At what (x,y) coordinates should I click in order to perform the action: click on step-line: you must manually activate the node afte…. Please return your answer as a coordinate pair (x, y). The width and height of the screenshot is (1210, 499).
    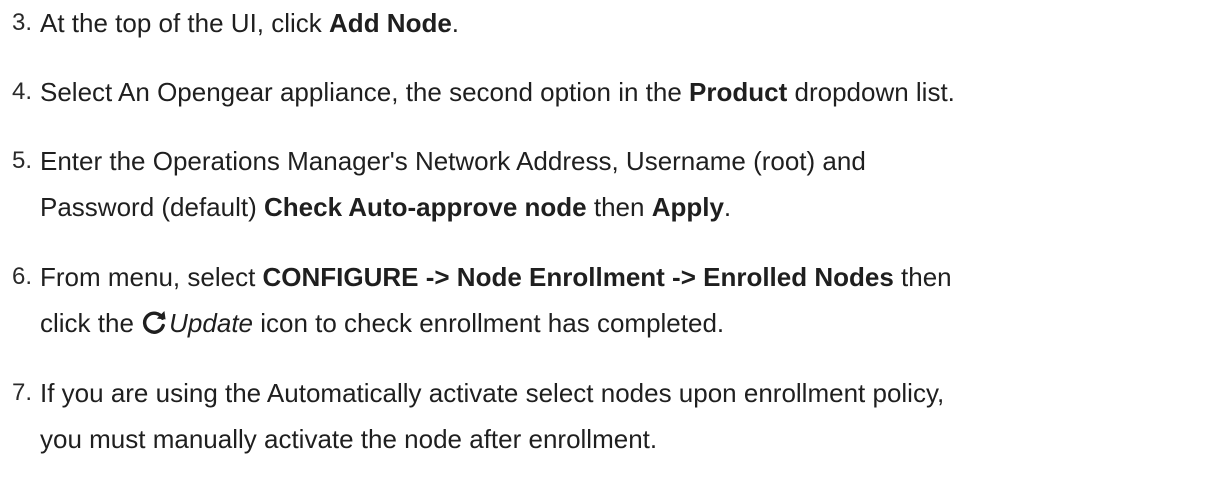
    Looking at the image, I should click on (622, 439).